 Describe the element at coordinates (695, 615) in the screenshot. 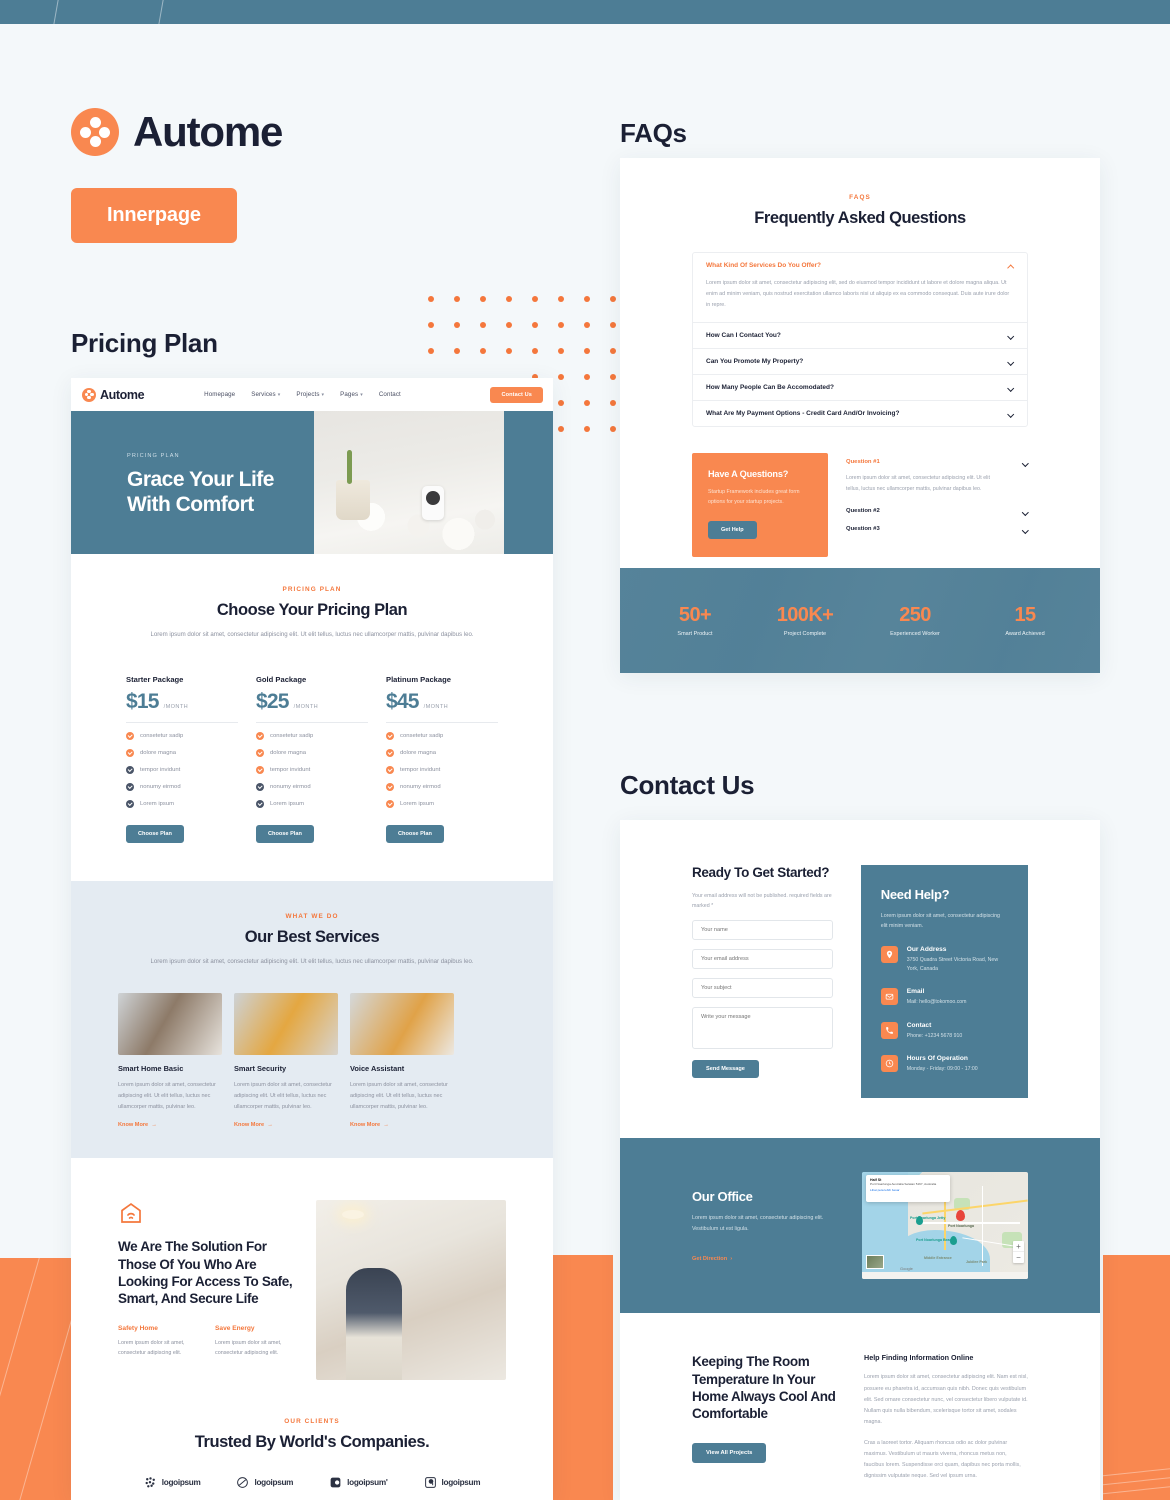

I see `stat-number: 50+` at that location.